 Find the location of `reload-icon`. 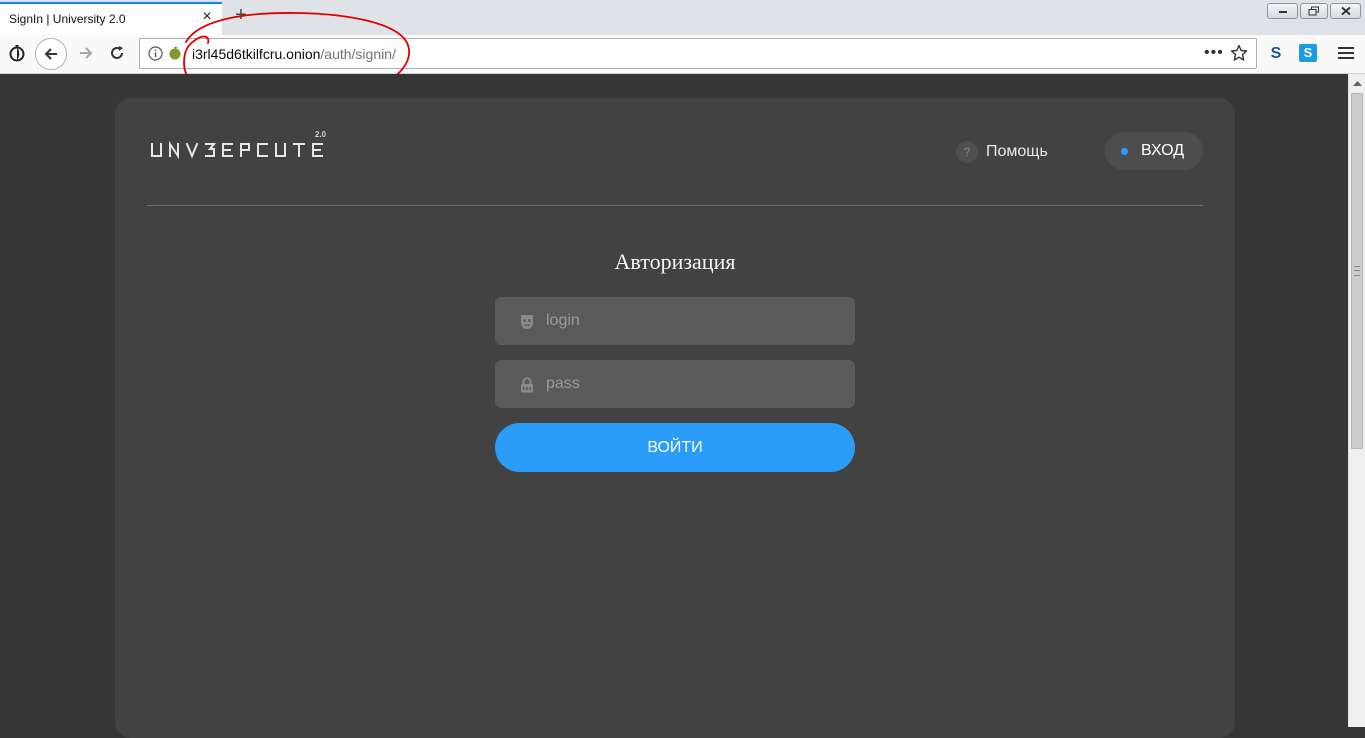

reload-icon is located at coordinates (117, 52).